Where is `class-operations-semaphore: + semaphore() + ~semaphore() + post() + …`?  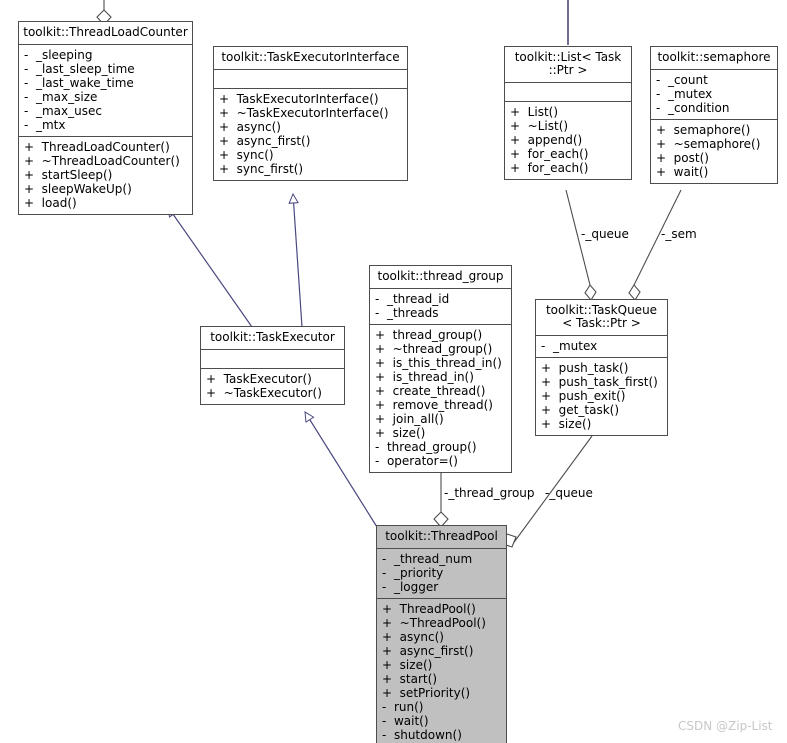 class-operations-semaphore: + semaphore() + ~semaphore() + post() + … is located at coordinates (714, 151).